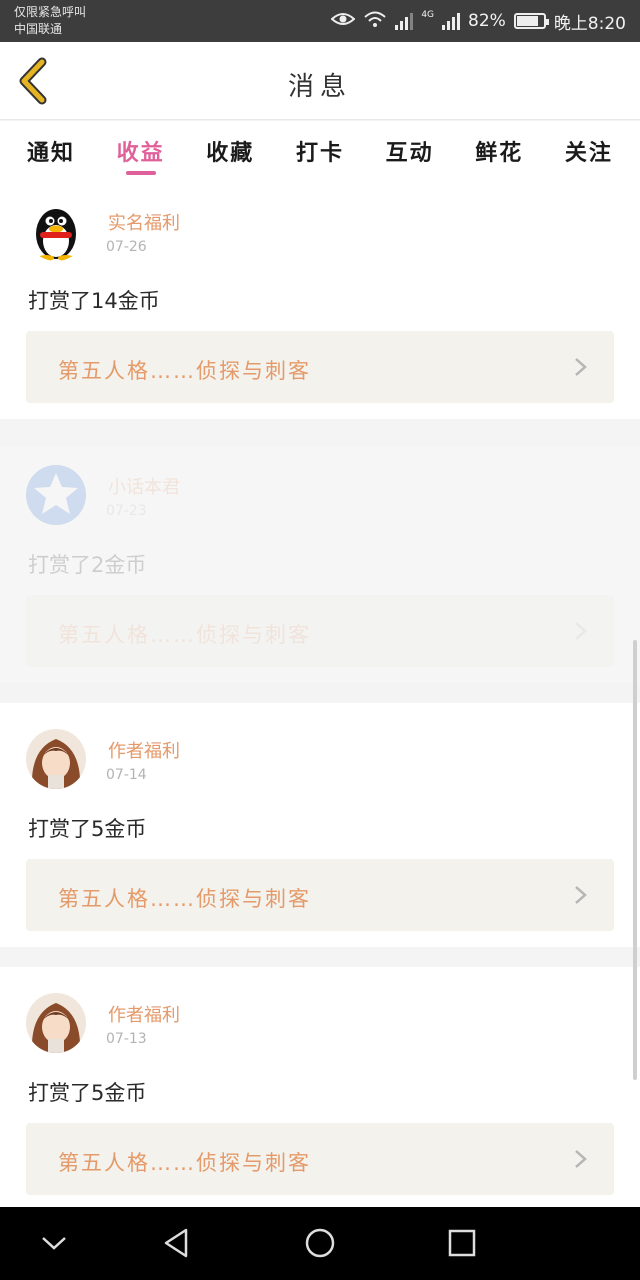 The image size is (640, 1280). What do you see at coordinates (375, 21) in the screenshot?
I see `wifi-icon` at bounding box center [375, 21].